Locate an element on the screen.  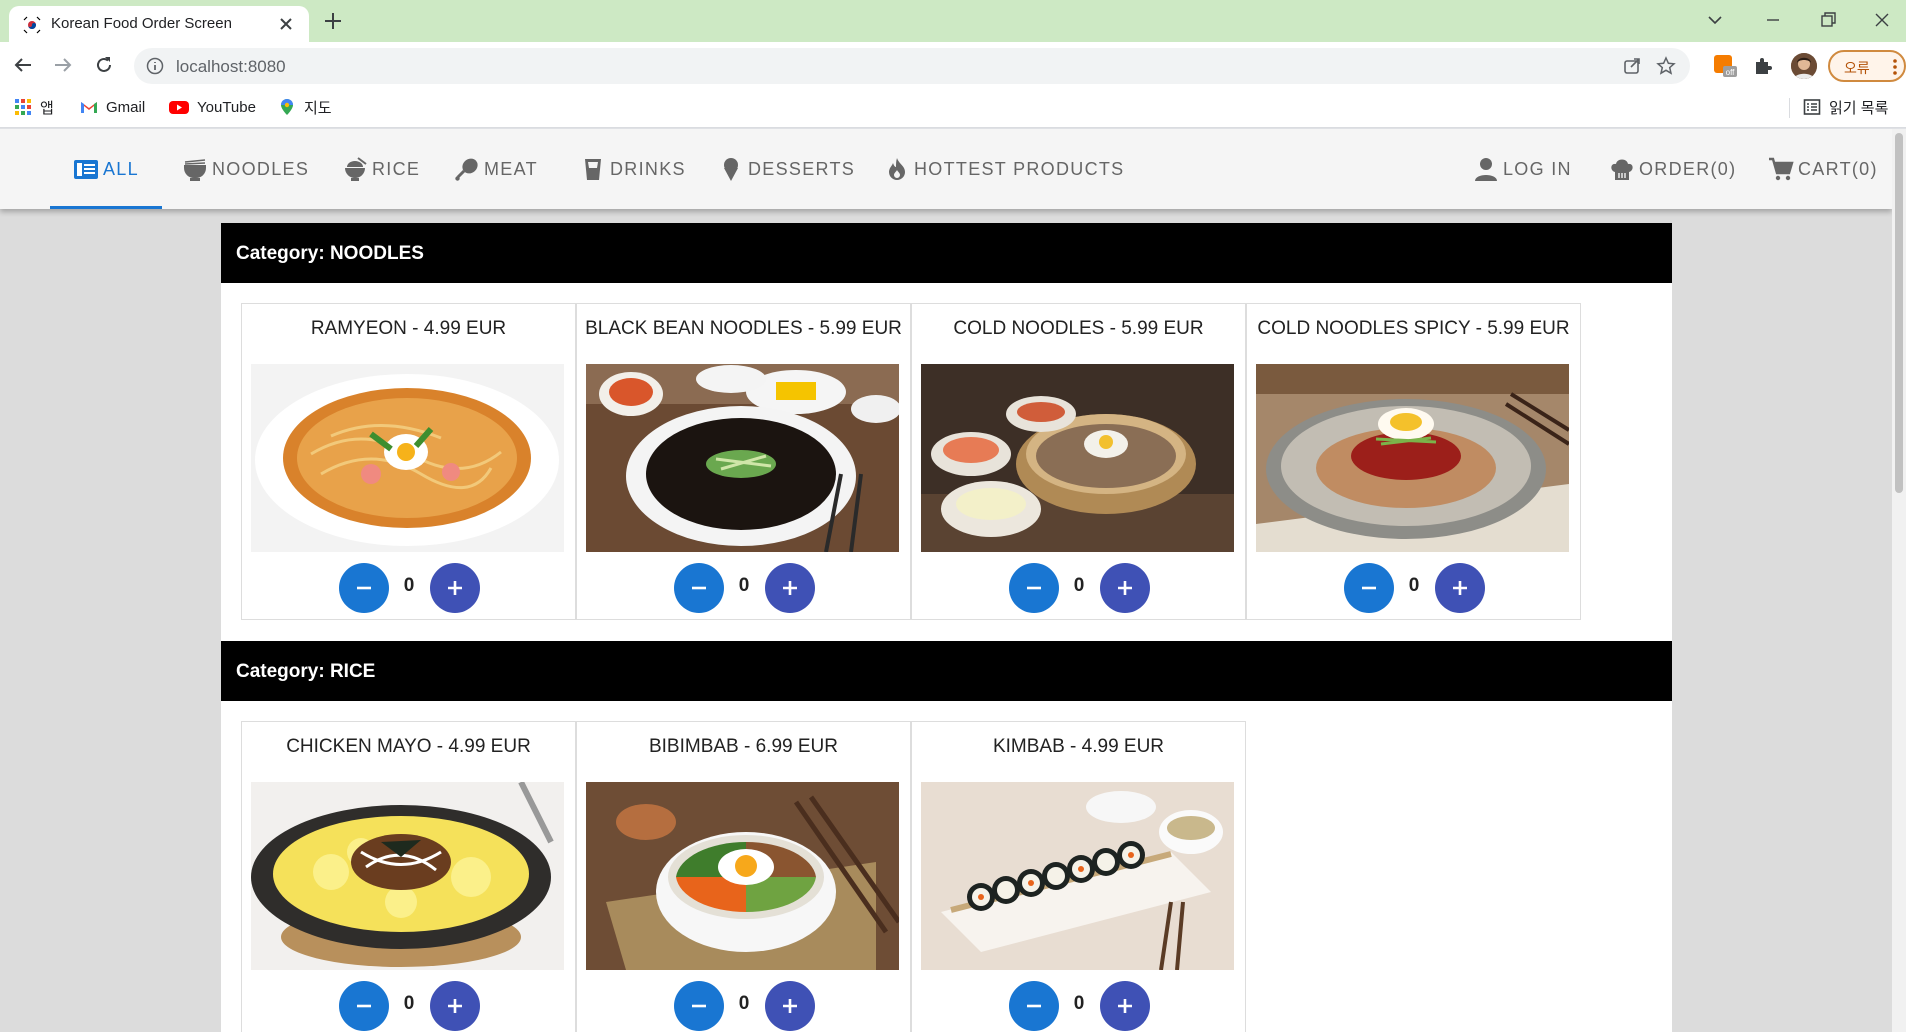
nav-label: CART(0) is located at coordinates (1838, 168).